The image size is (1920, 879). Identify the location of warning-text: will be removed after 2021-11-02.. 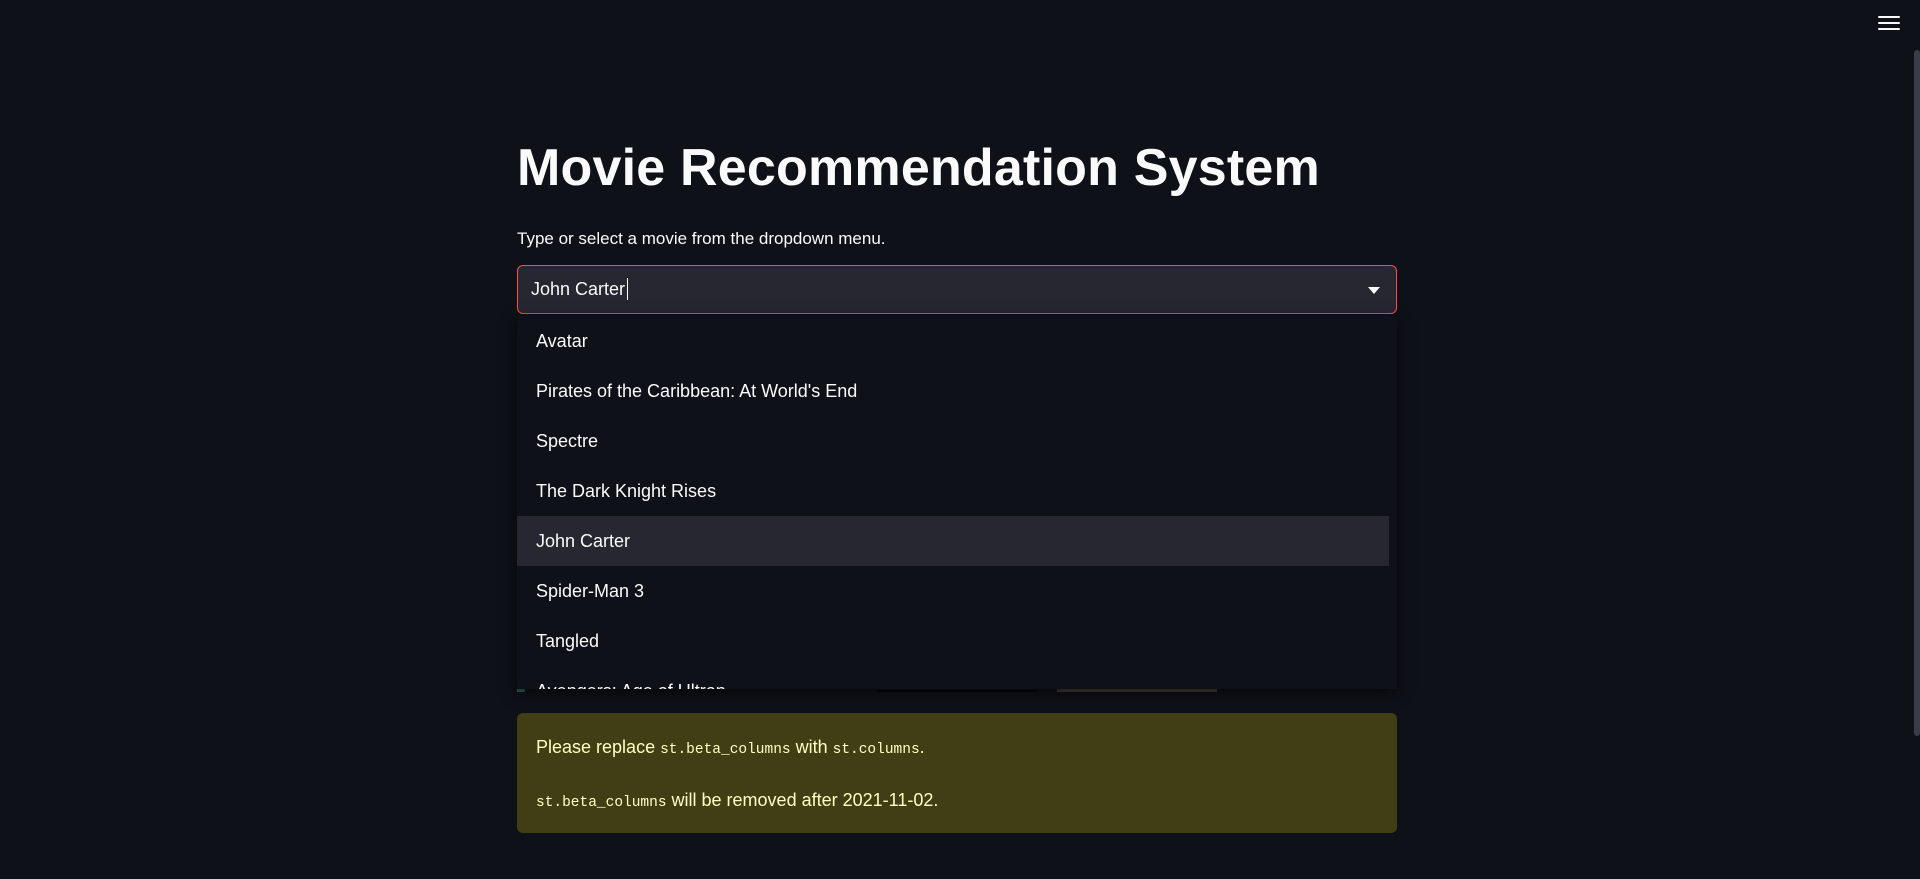
(802, 800).